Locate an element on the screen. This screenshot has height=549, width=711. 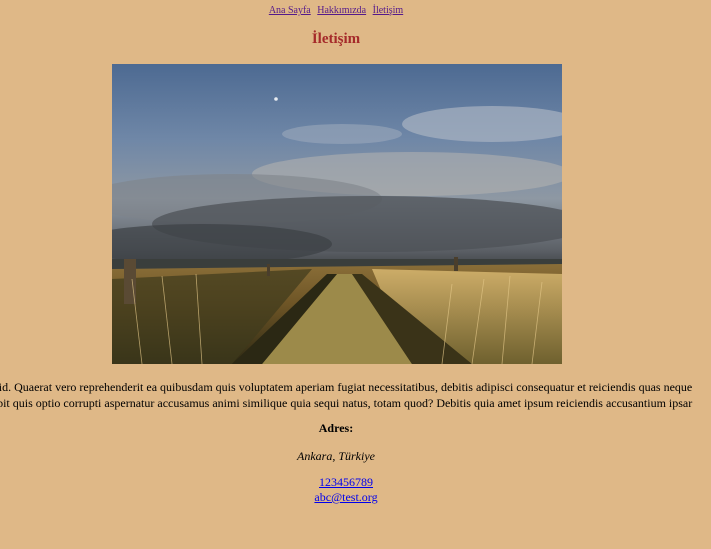
page-title: İletişim is located at coordinates (336, 39).